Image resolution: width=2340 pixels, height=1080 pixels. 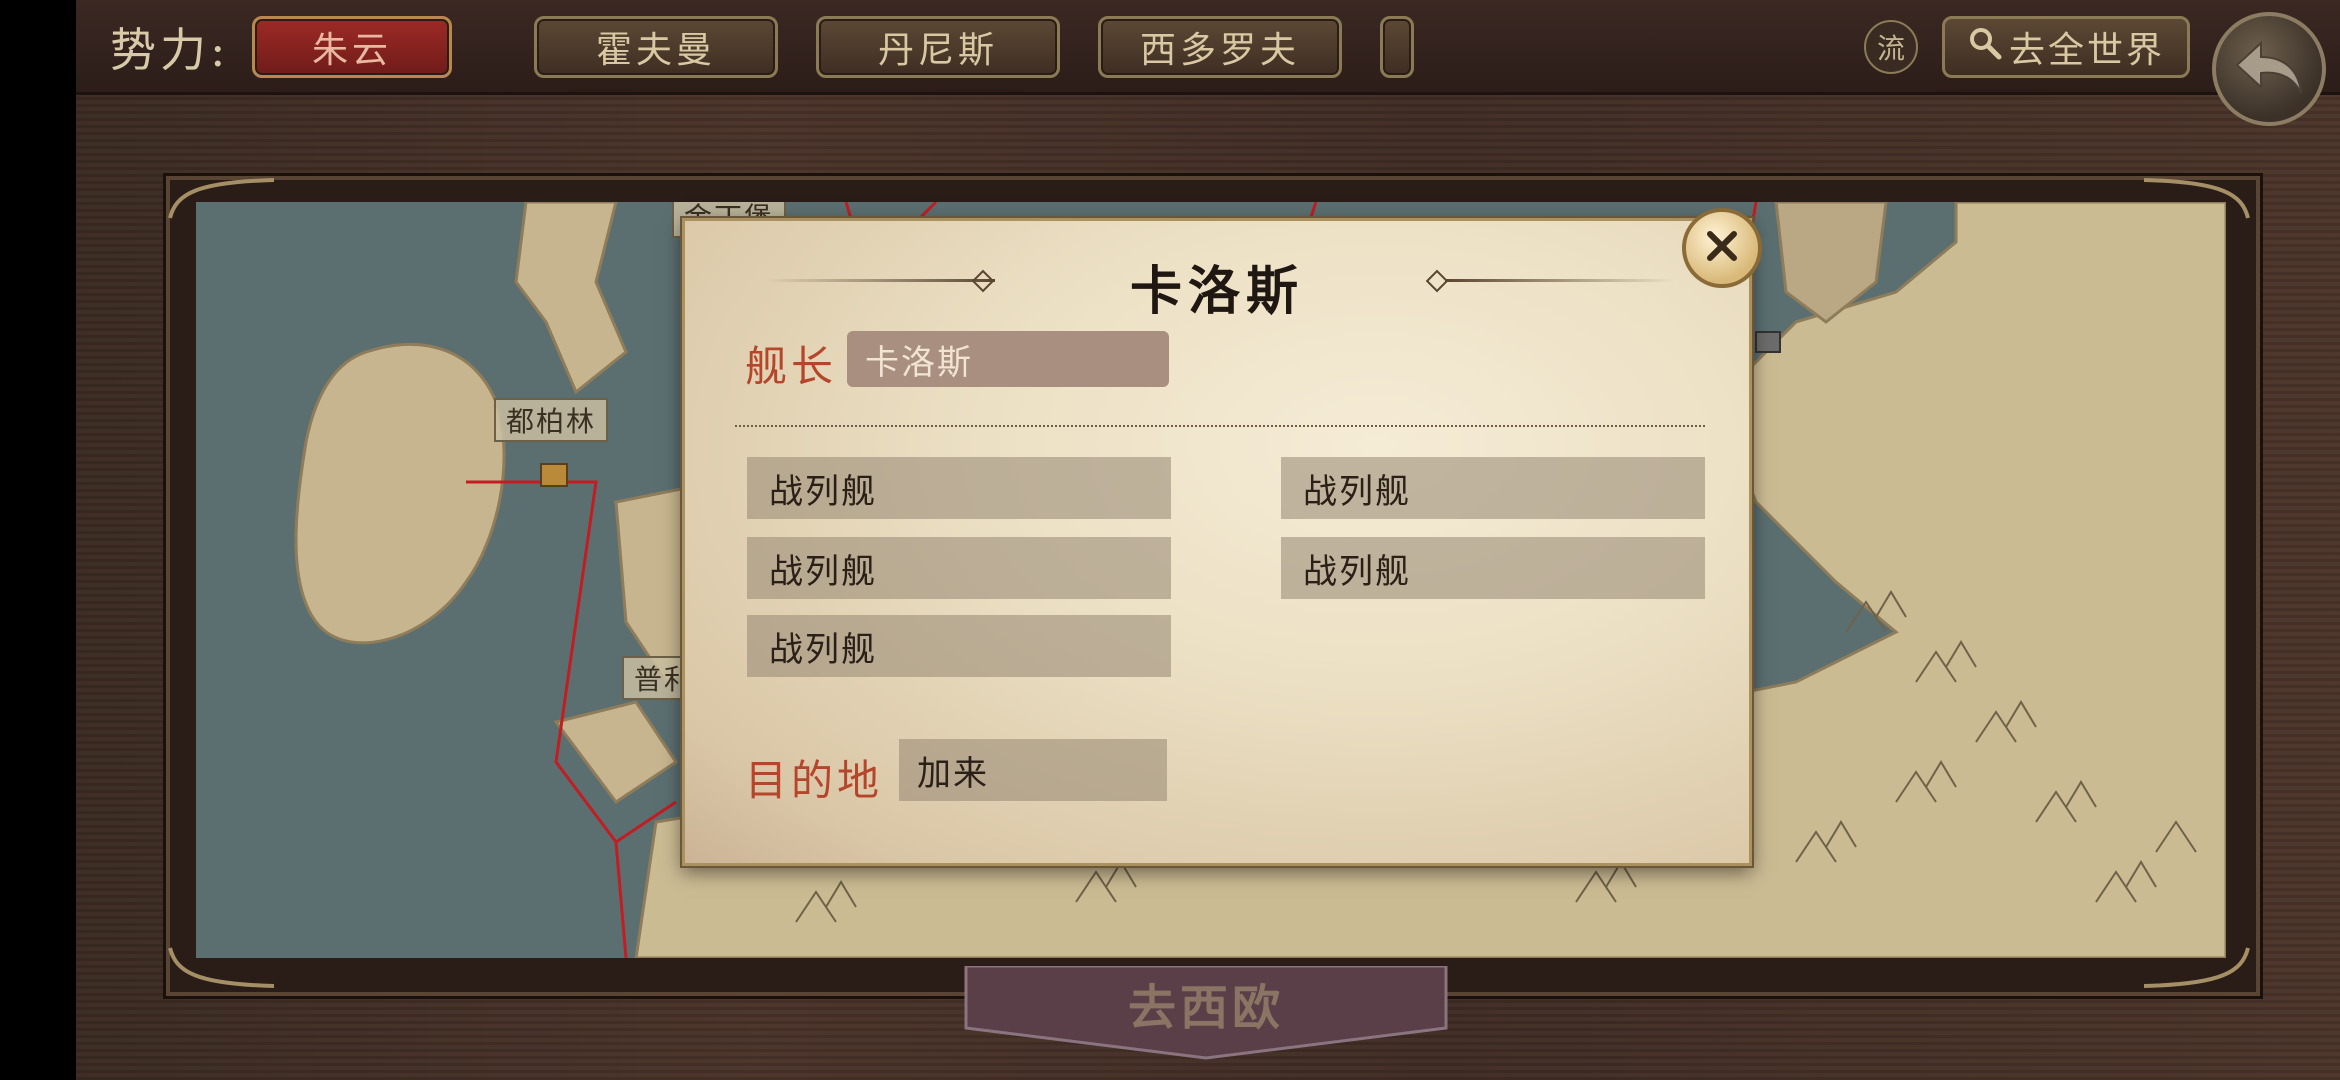 I want to click on ship-slot-4: 战列舰, so click(x=1493, y=568).